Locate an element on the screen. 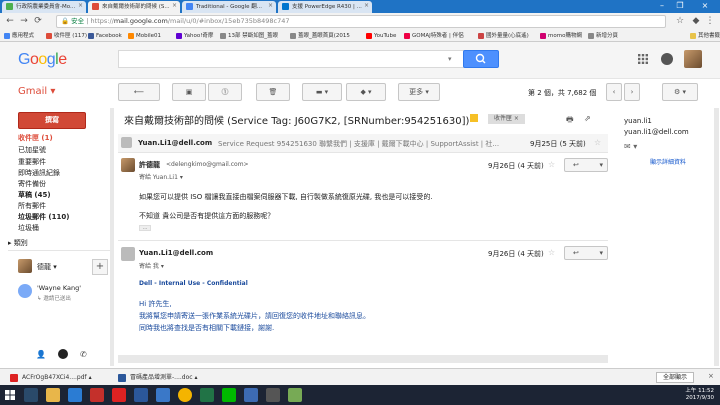 The image size is (720, 405). older-button: › is located at coordinates (632, 92).